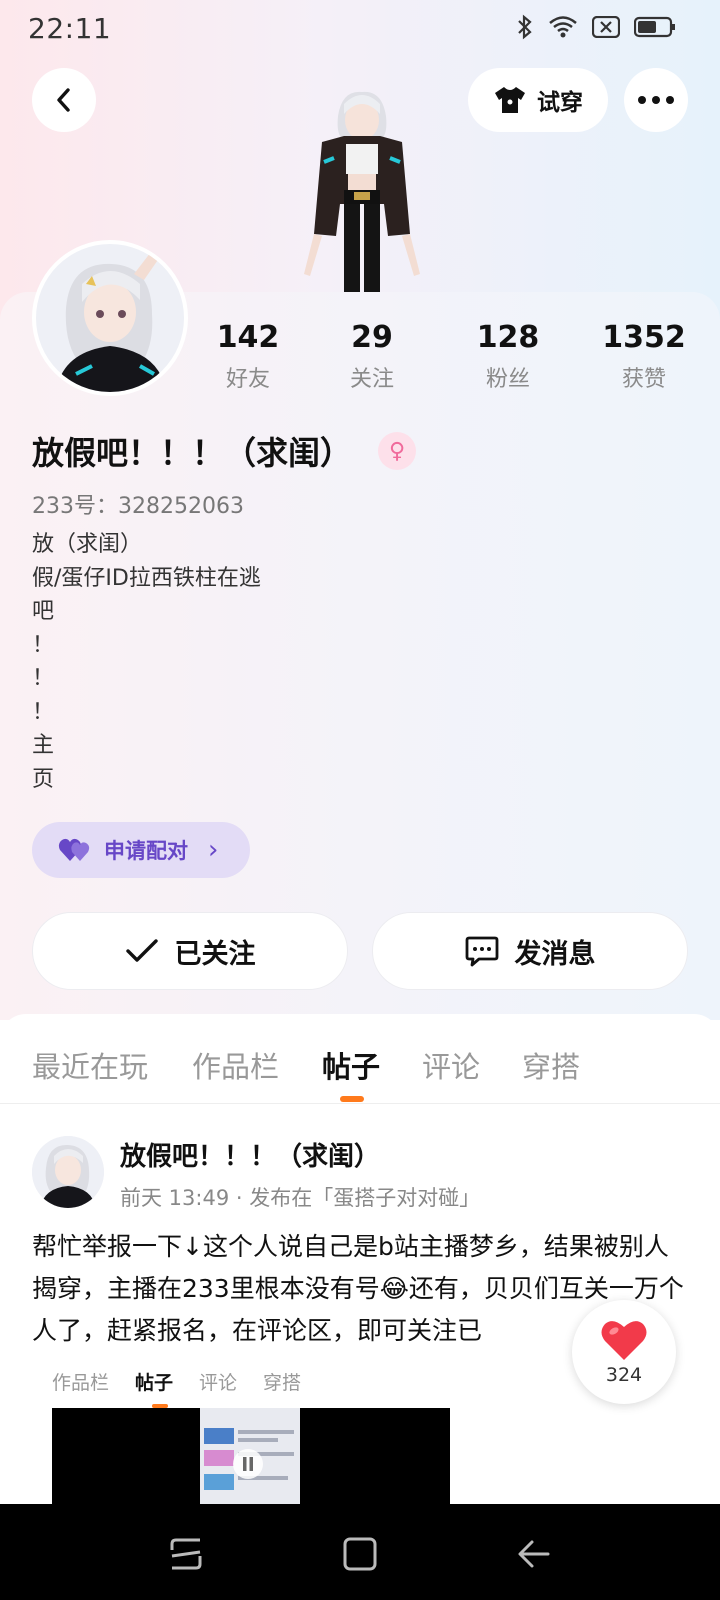 The width and height of the screenshot is (720, 1600). Describe the element at coordinates (360, 28) in the screenshot. I see `status-bar: 22:11` at that location.